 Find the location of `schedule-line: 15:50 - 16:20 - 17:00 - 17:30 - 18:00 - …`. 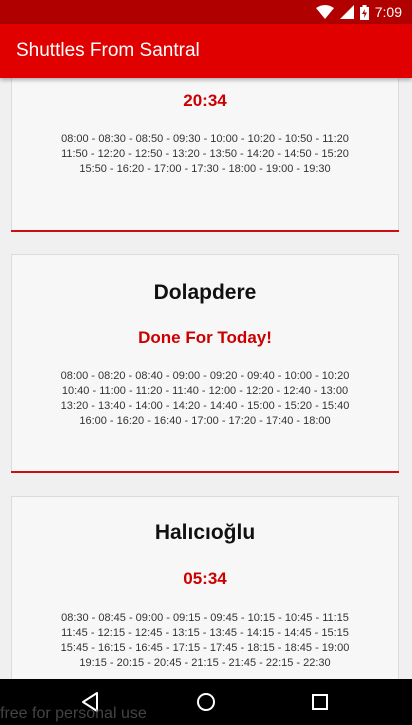

schedule-line: 15:50 - 16:20 - 17:00 - 17:30 - 18:00 - … is located at coordinates (205, 169).